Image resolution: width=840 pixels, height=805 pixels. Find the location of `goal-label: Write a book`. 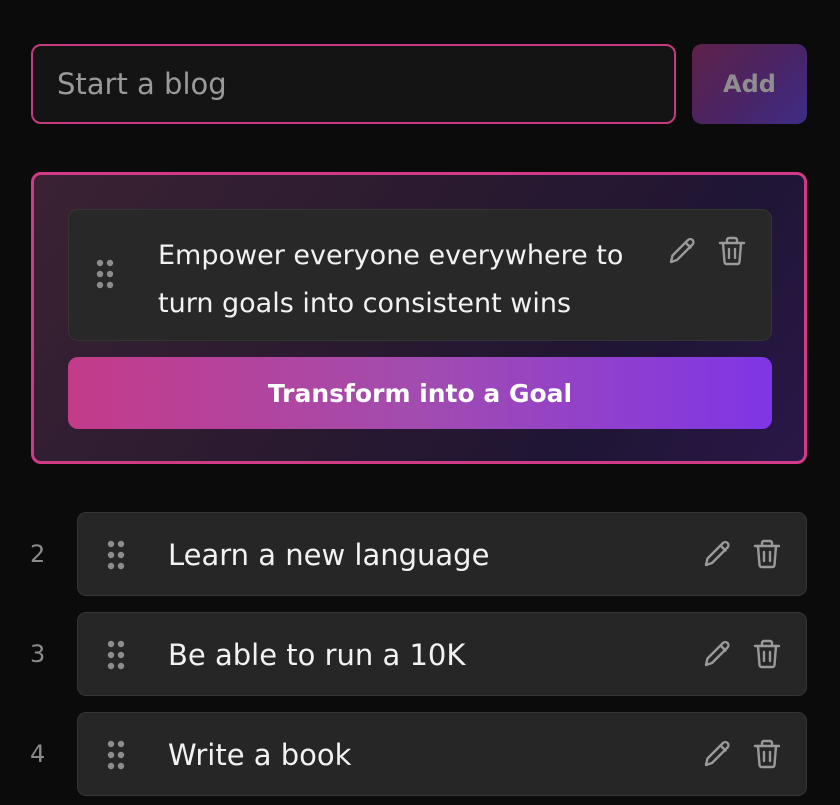

goal-label: Write a book is located at coordinates (260, 755).